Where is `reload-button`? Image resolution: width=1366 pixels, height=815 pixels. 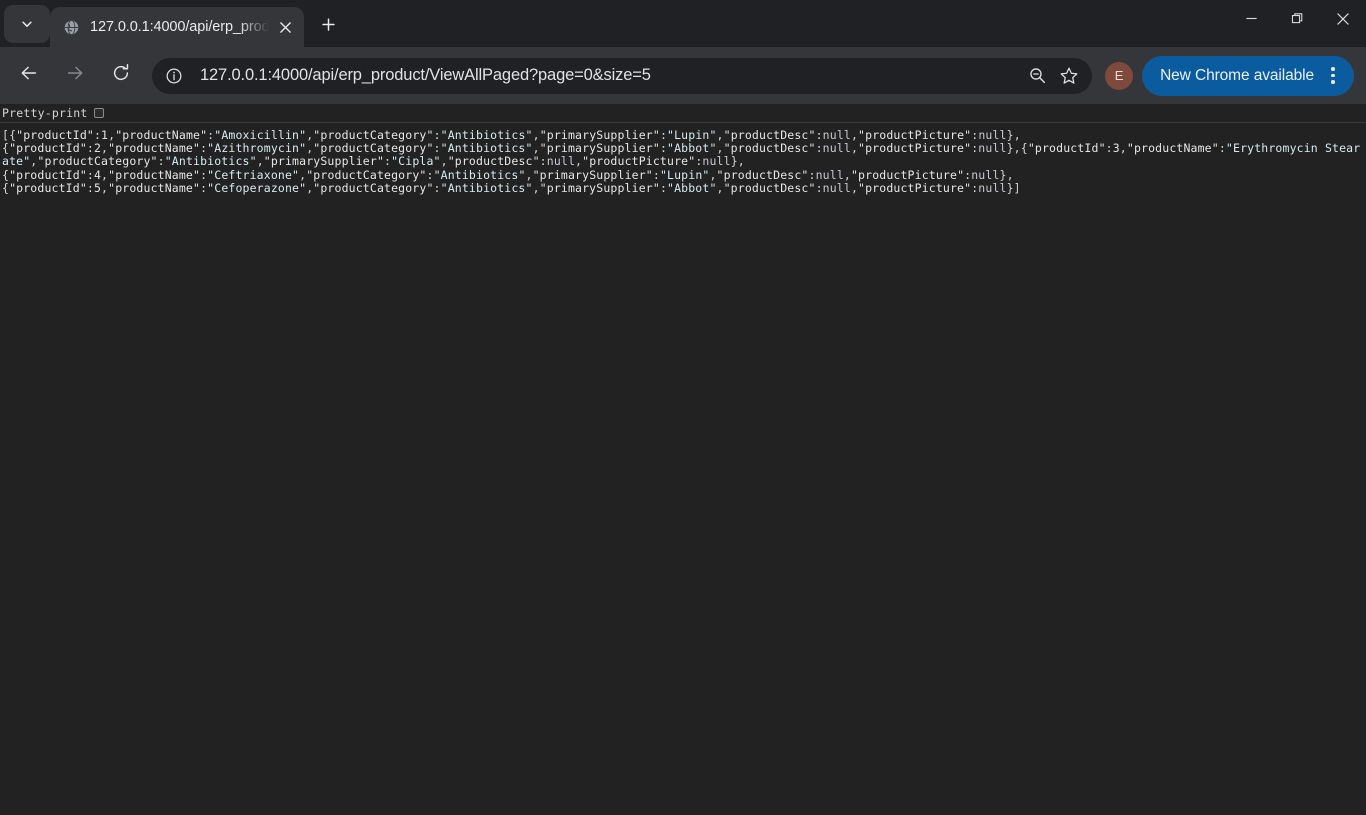 reload-button is located at coordinates (121, 76).